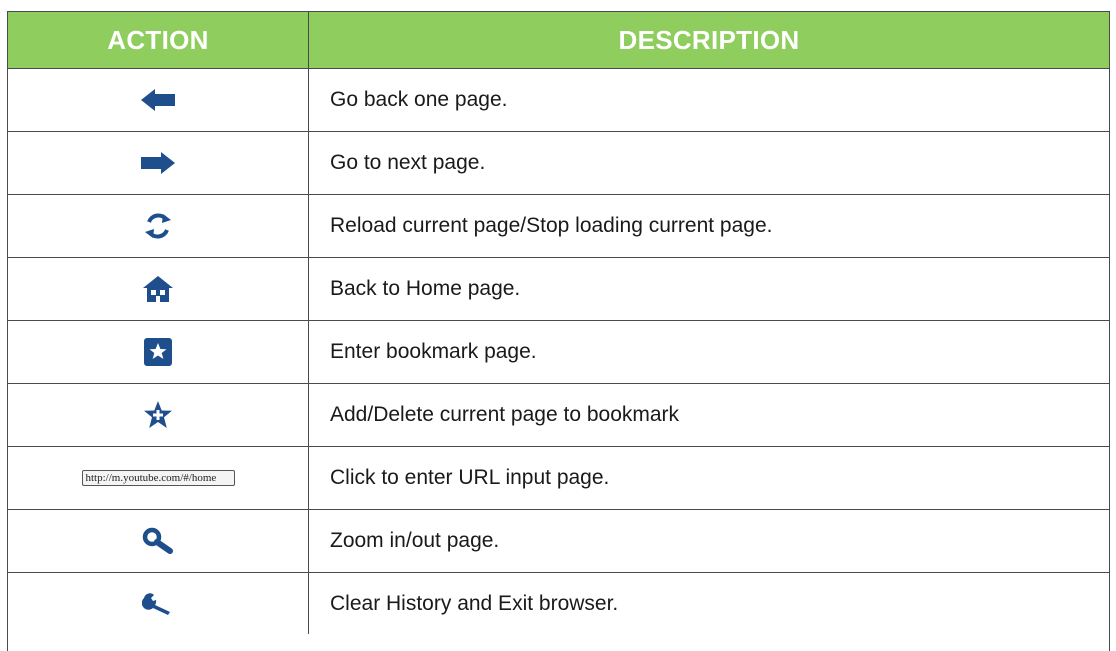 This screenshot has width=1116, height=651. I want to click on table-row: Add/Delete current page to bookmark, so click(558, 415).